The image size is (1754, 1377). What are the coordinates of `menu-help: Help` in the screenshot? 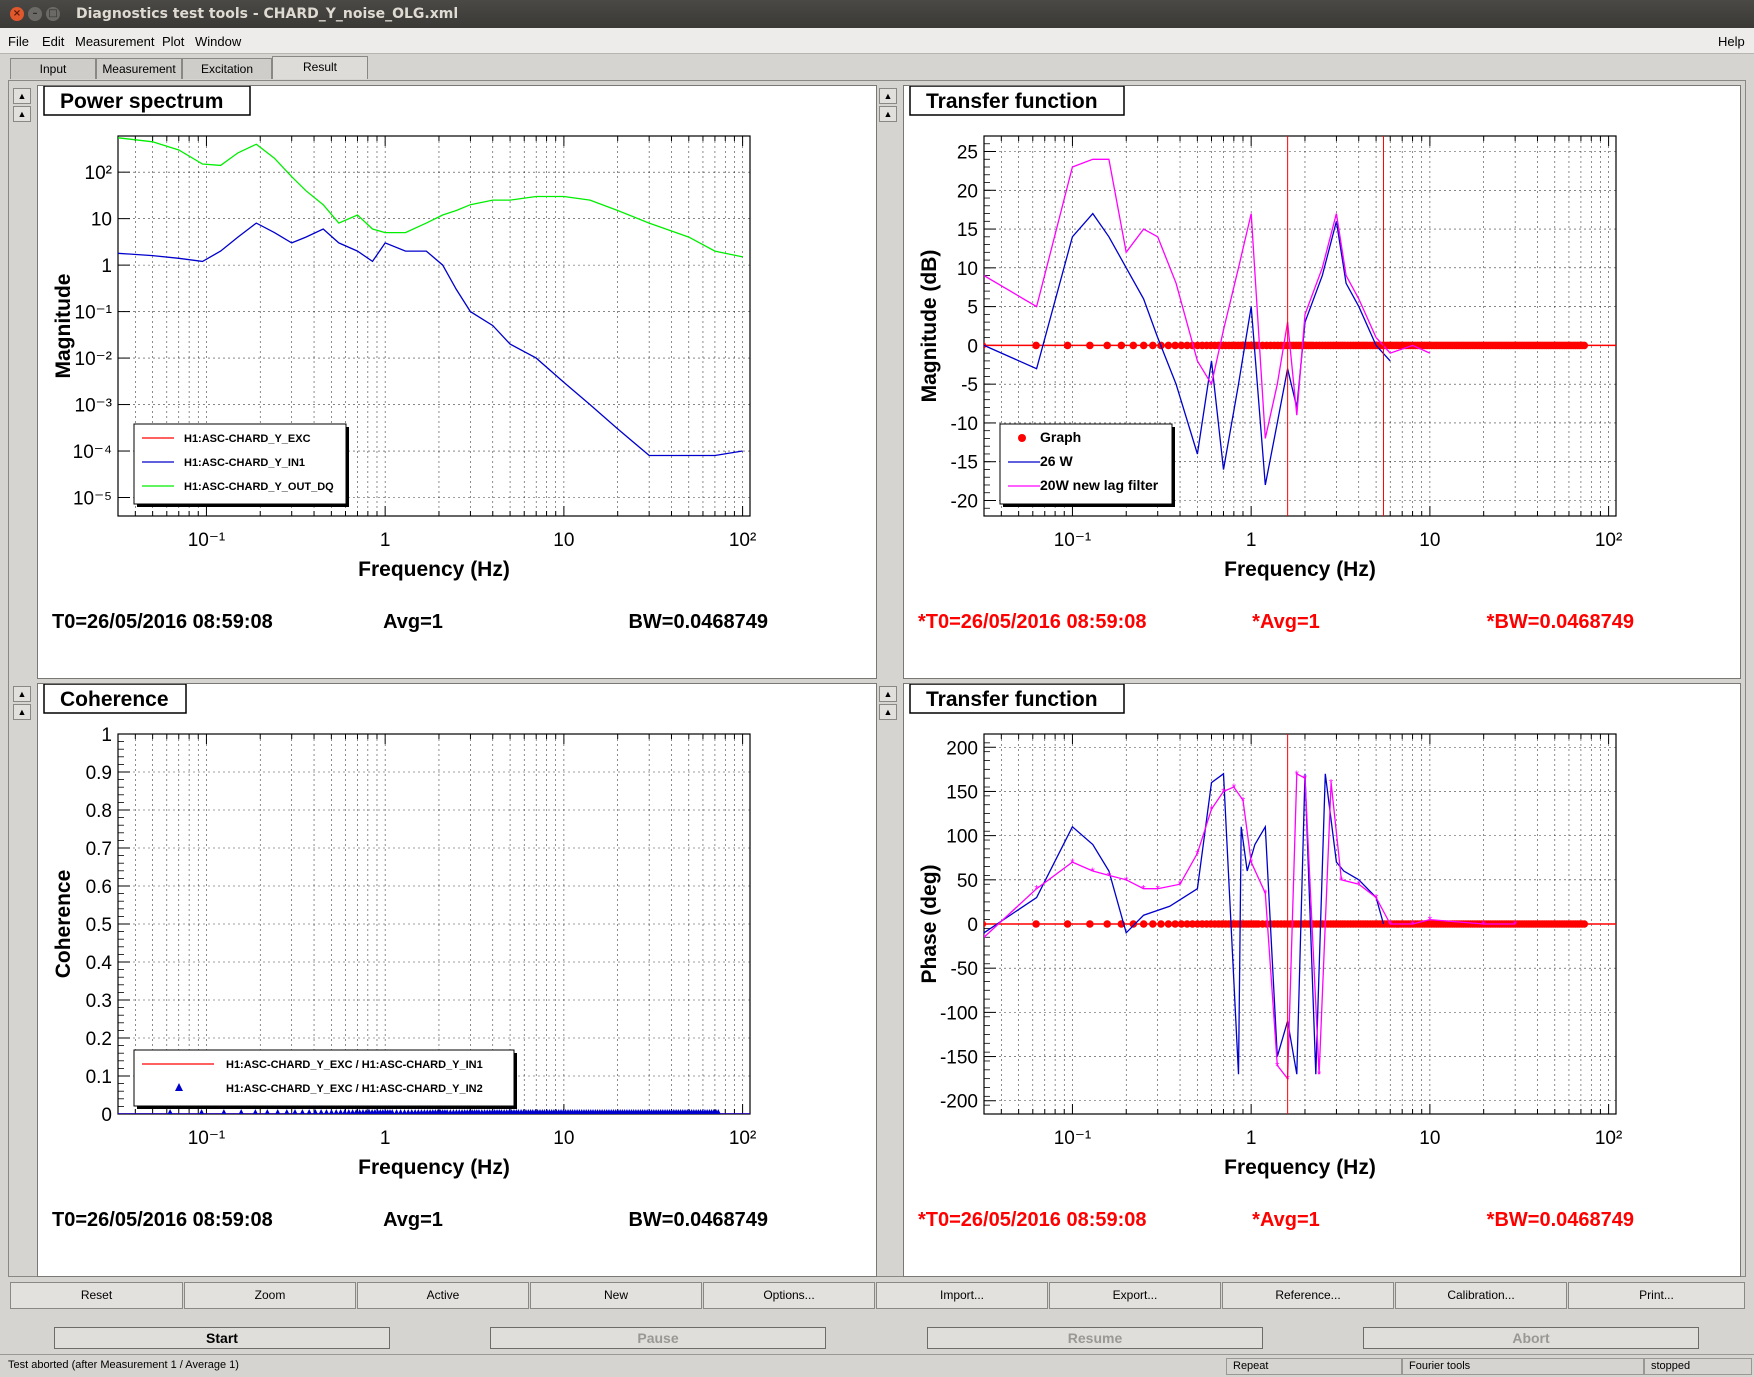 It's located at (1731, 41).